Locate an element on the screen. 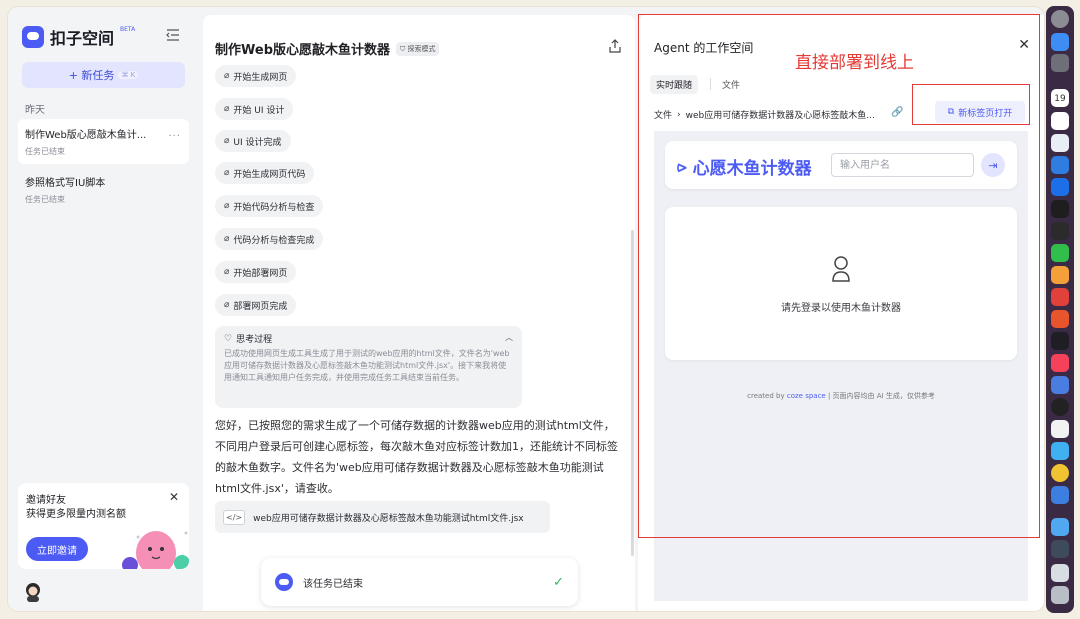 Image resolution: width=1080 pixels, height=619 pixels. xcode-icon is located at coordinates (1060, 495).